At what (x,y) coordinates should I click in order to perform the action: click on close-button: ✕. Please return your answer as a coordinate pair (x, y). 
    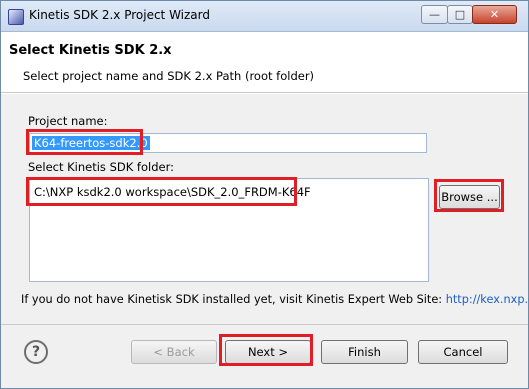
    Looking at the image, I should click on (494, 14).